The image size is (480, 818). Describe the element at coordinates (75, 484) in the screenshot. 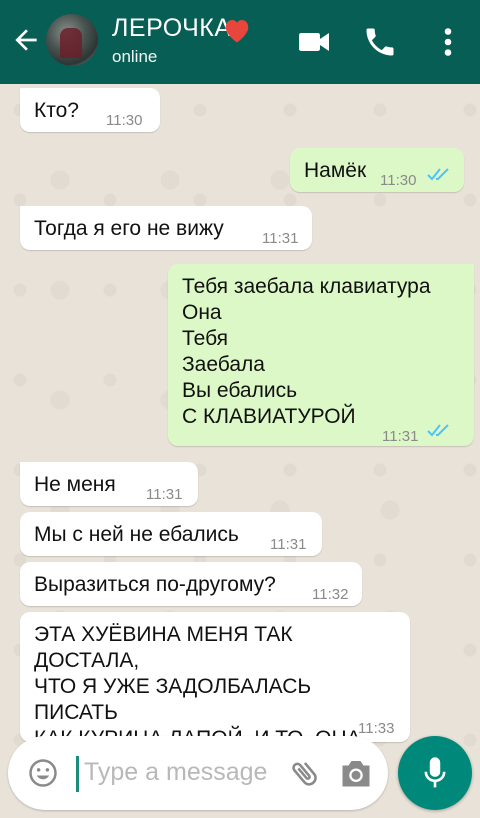

I see `message-text: Не меня` at that location.